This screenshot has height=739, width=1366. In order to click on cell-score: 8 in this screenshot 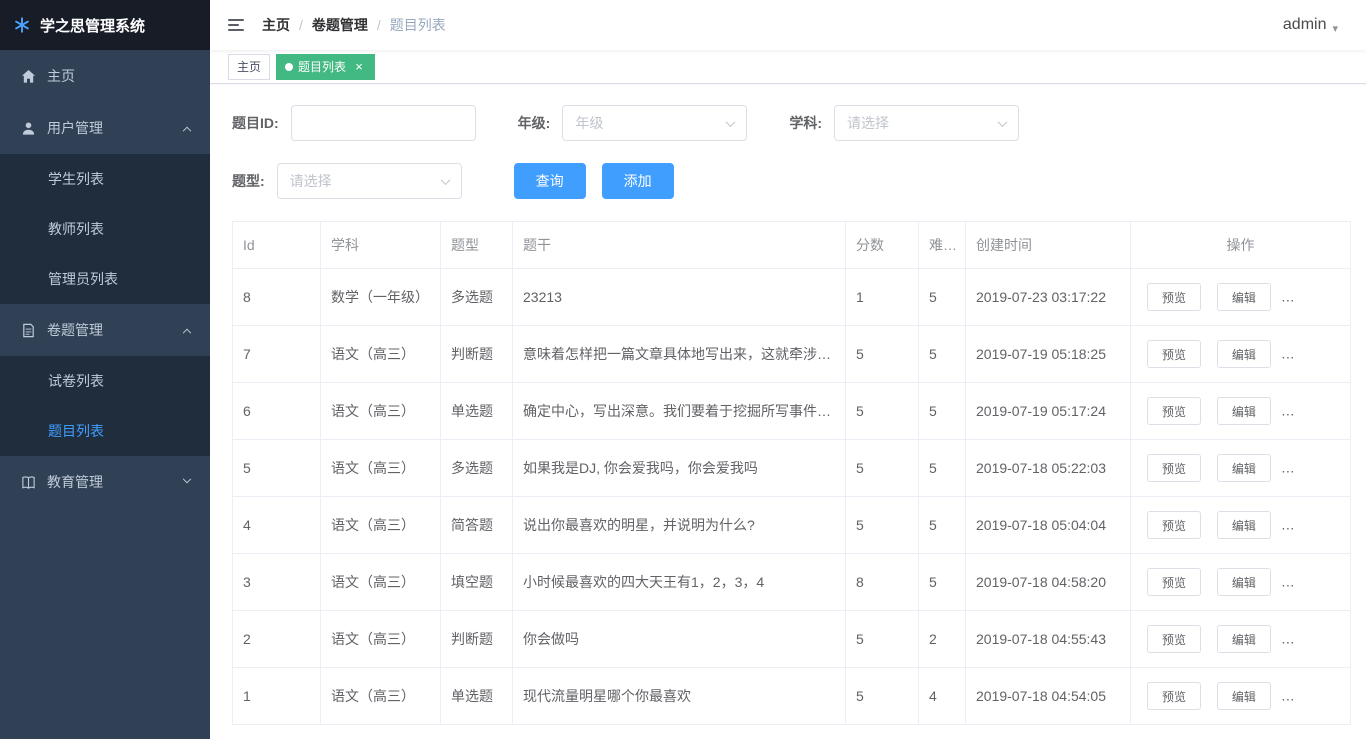, I will do `click(882, 582)`.